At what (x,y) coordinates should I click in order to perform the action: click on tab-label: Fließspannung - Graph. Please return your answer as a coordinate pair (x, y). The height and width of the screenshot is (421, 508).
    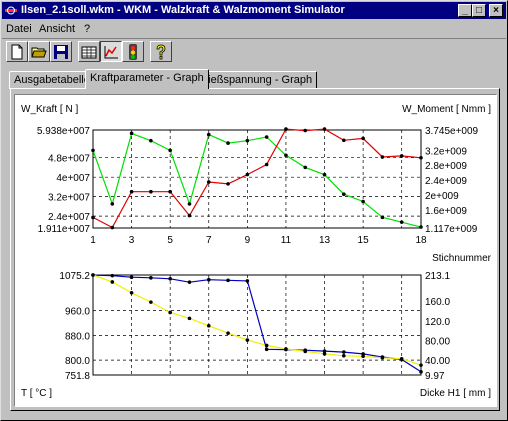
    Looking at the image, I should click on (256, 80).